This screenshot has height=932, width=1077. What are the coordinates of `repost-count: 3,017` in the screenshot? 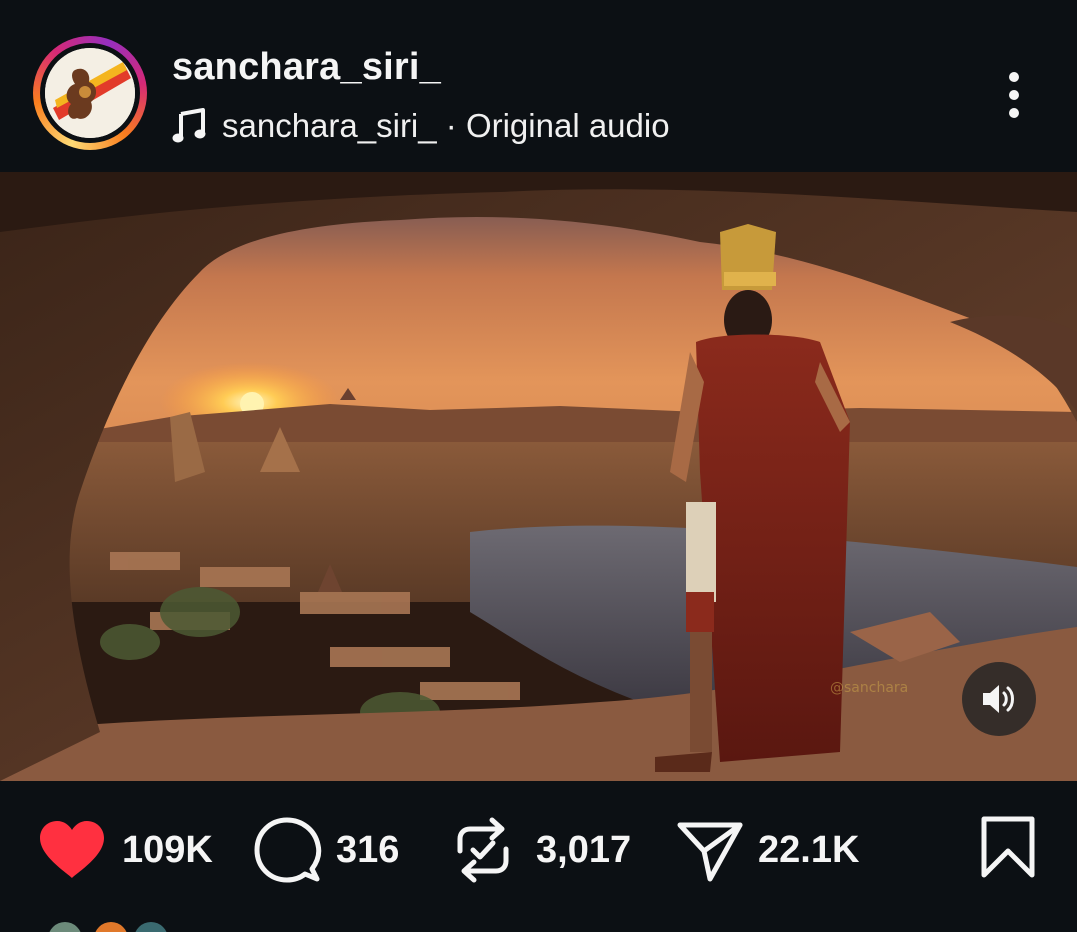 It's located at (583, 850).